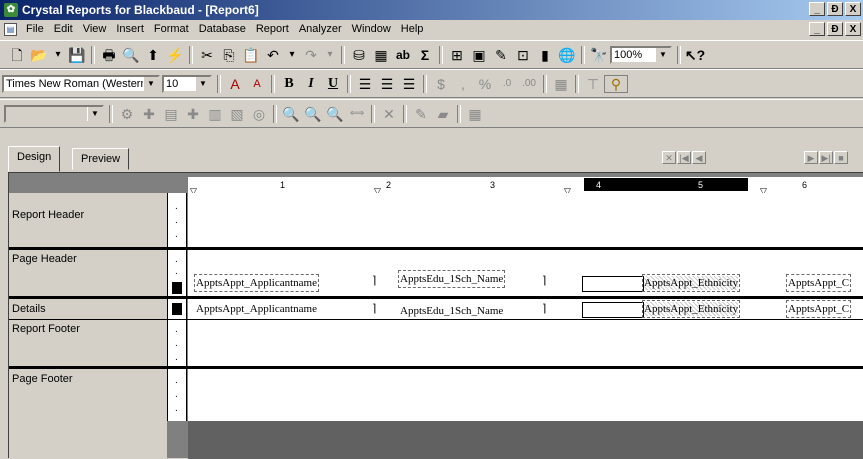 This screenshot has height=459, width=863. Describe the element at coordinates (567, 55) in the screenshot. I see `insert-map-icon: 🌐` at that location.